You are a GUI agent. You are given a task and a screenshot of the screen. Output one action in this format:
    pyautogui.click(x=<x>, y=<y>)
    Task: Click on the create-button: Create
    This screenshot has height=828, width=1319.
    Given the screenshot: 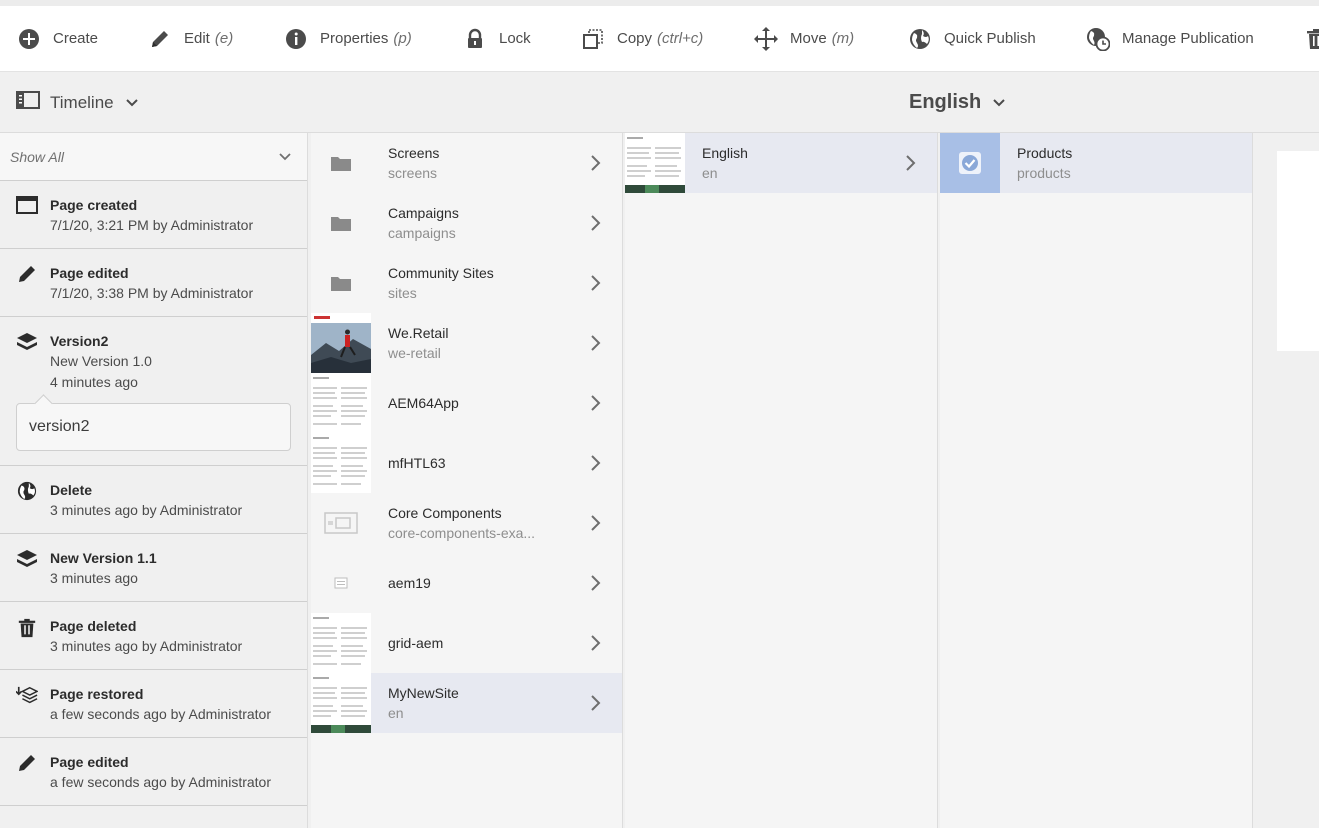 What is the action you would take?
    pyautogui.click(x=57, y=38)
    